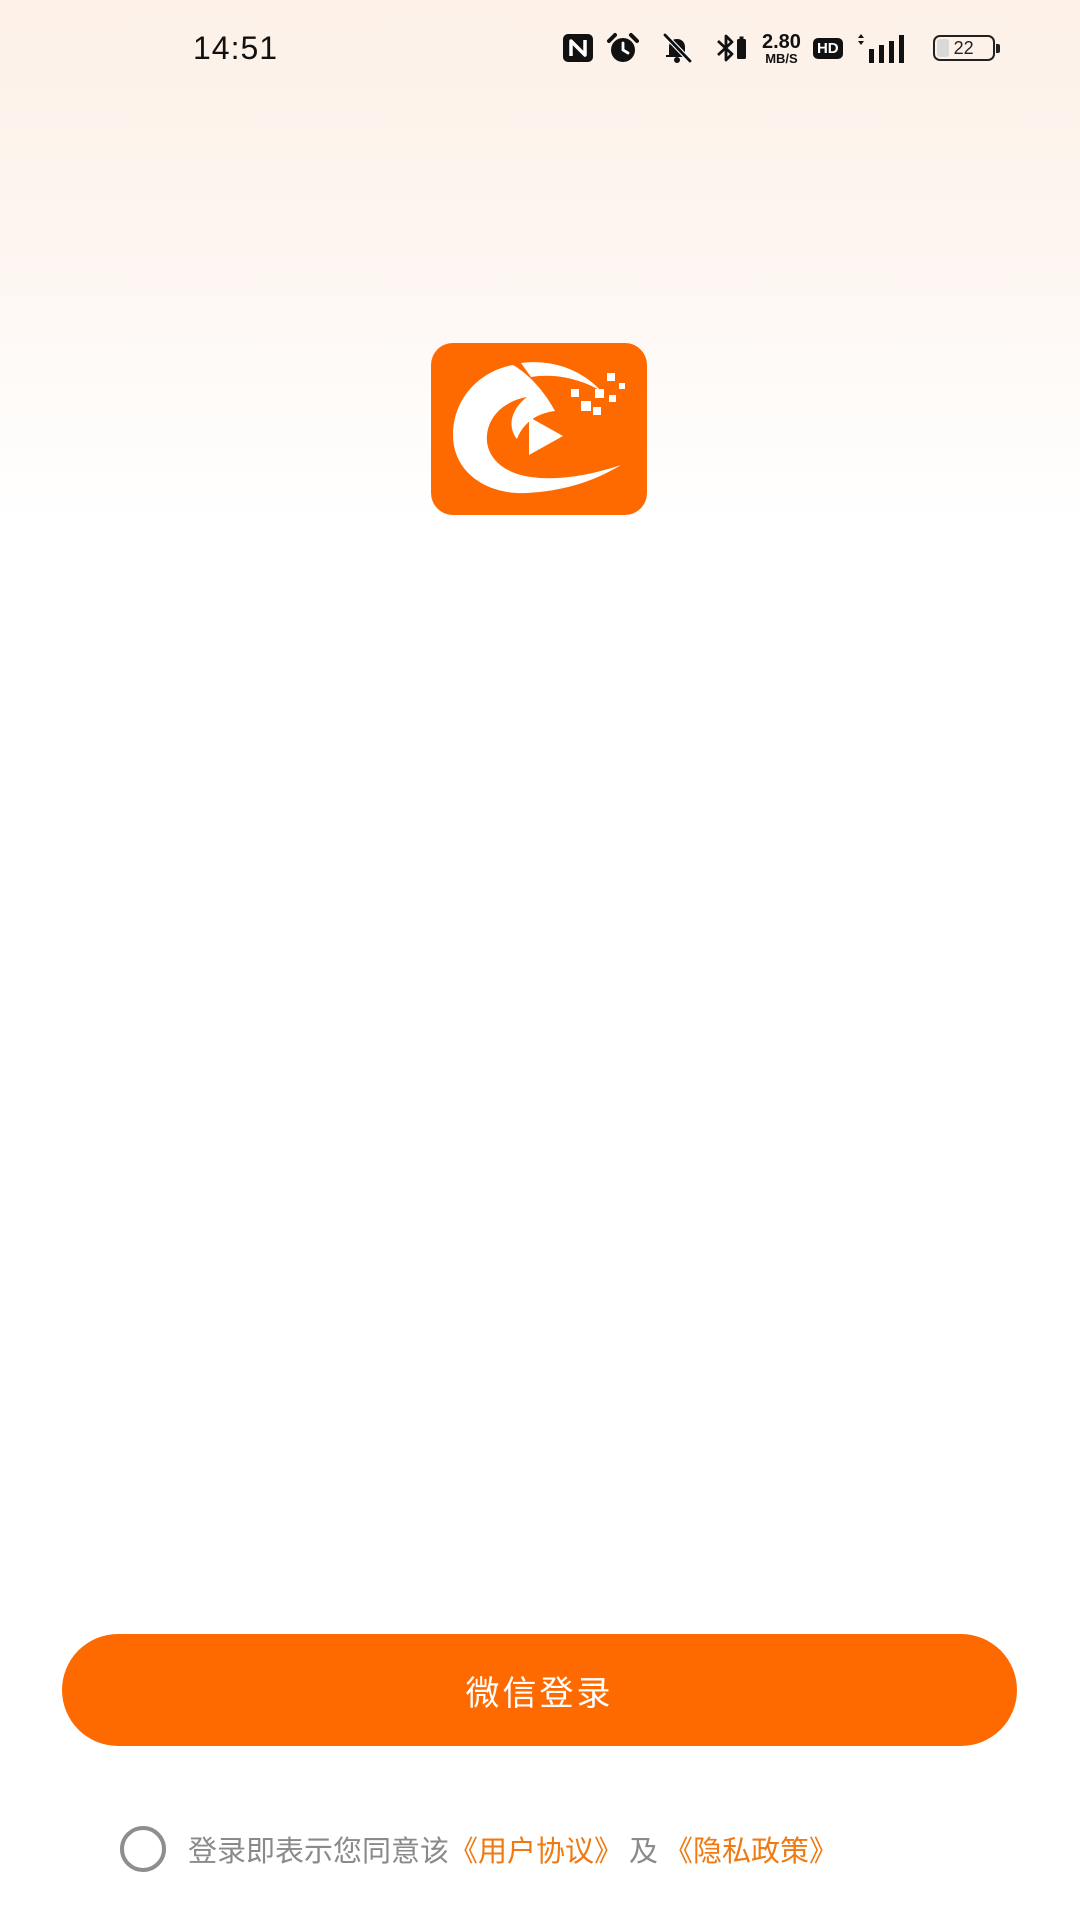 The width and height of the screenshot is (1080, 1920). I want to click on agreement-prefix: 登录即表示您同意该, so click(319, 1851).